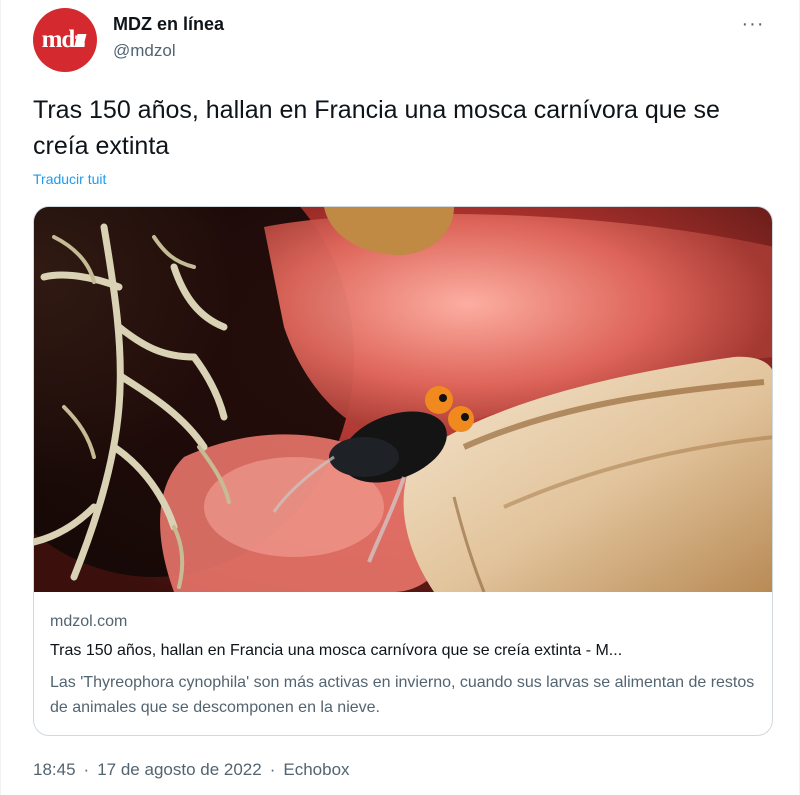  I want to click on avatar-logo-mark, so click(80, 40).